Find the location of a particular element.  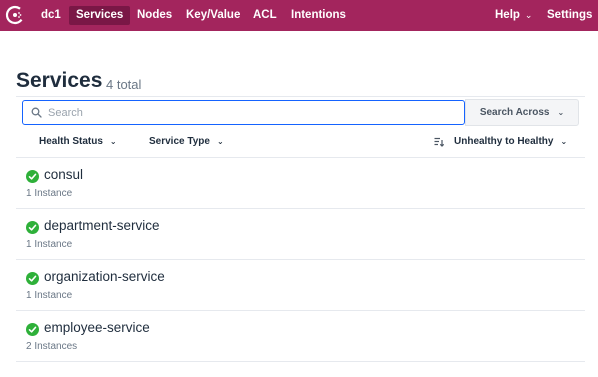

search-across-dropdown: Search Across ⌄ is located at coordinates (522, 112).